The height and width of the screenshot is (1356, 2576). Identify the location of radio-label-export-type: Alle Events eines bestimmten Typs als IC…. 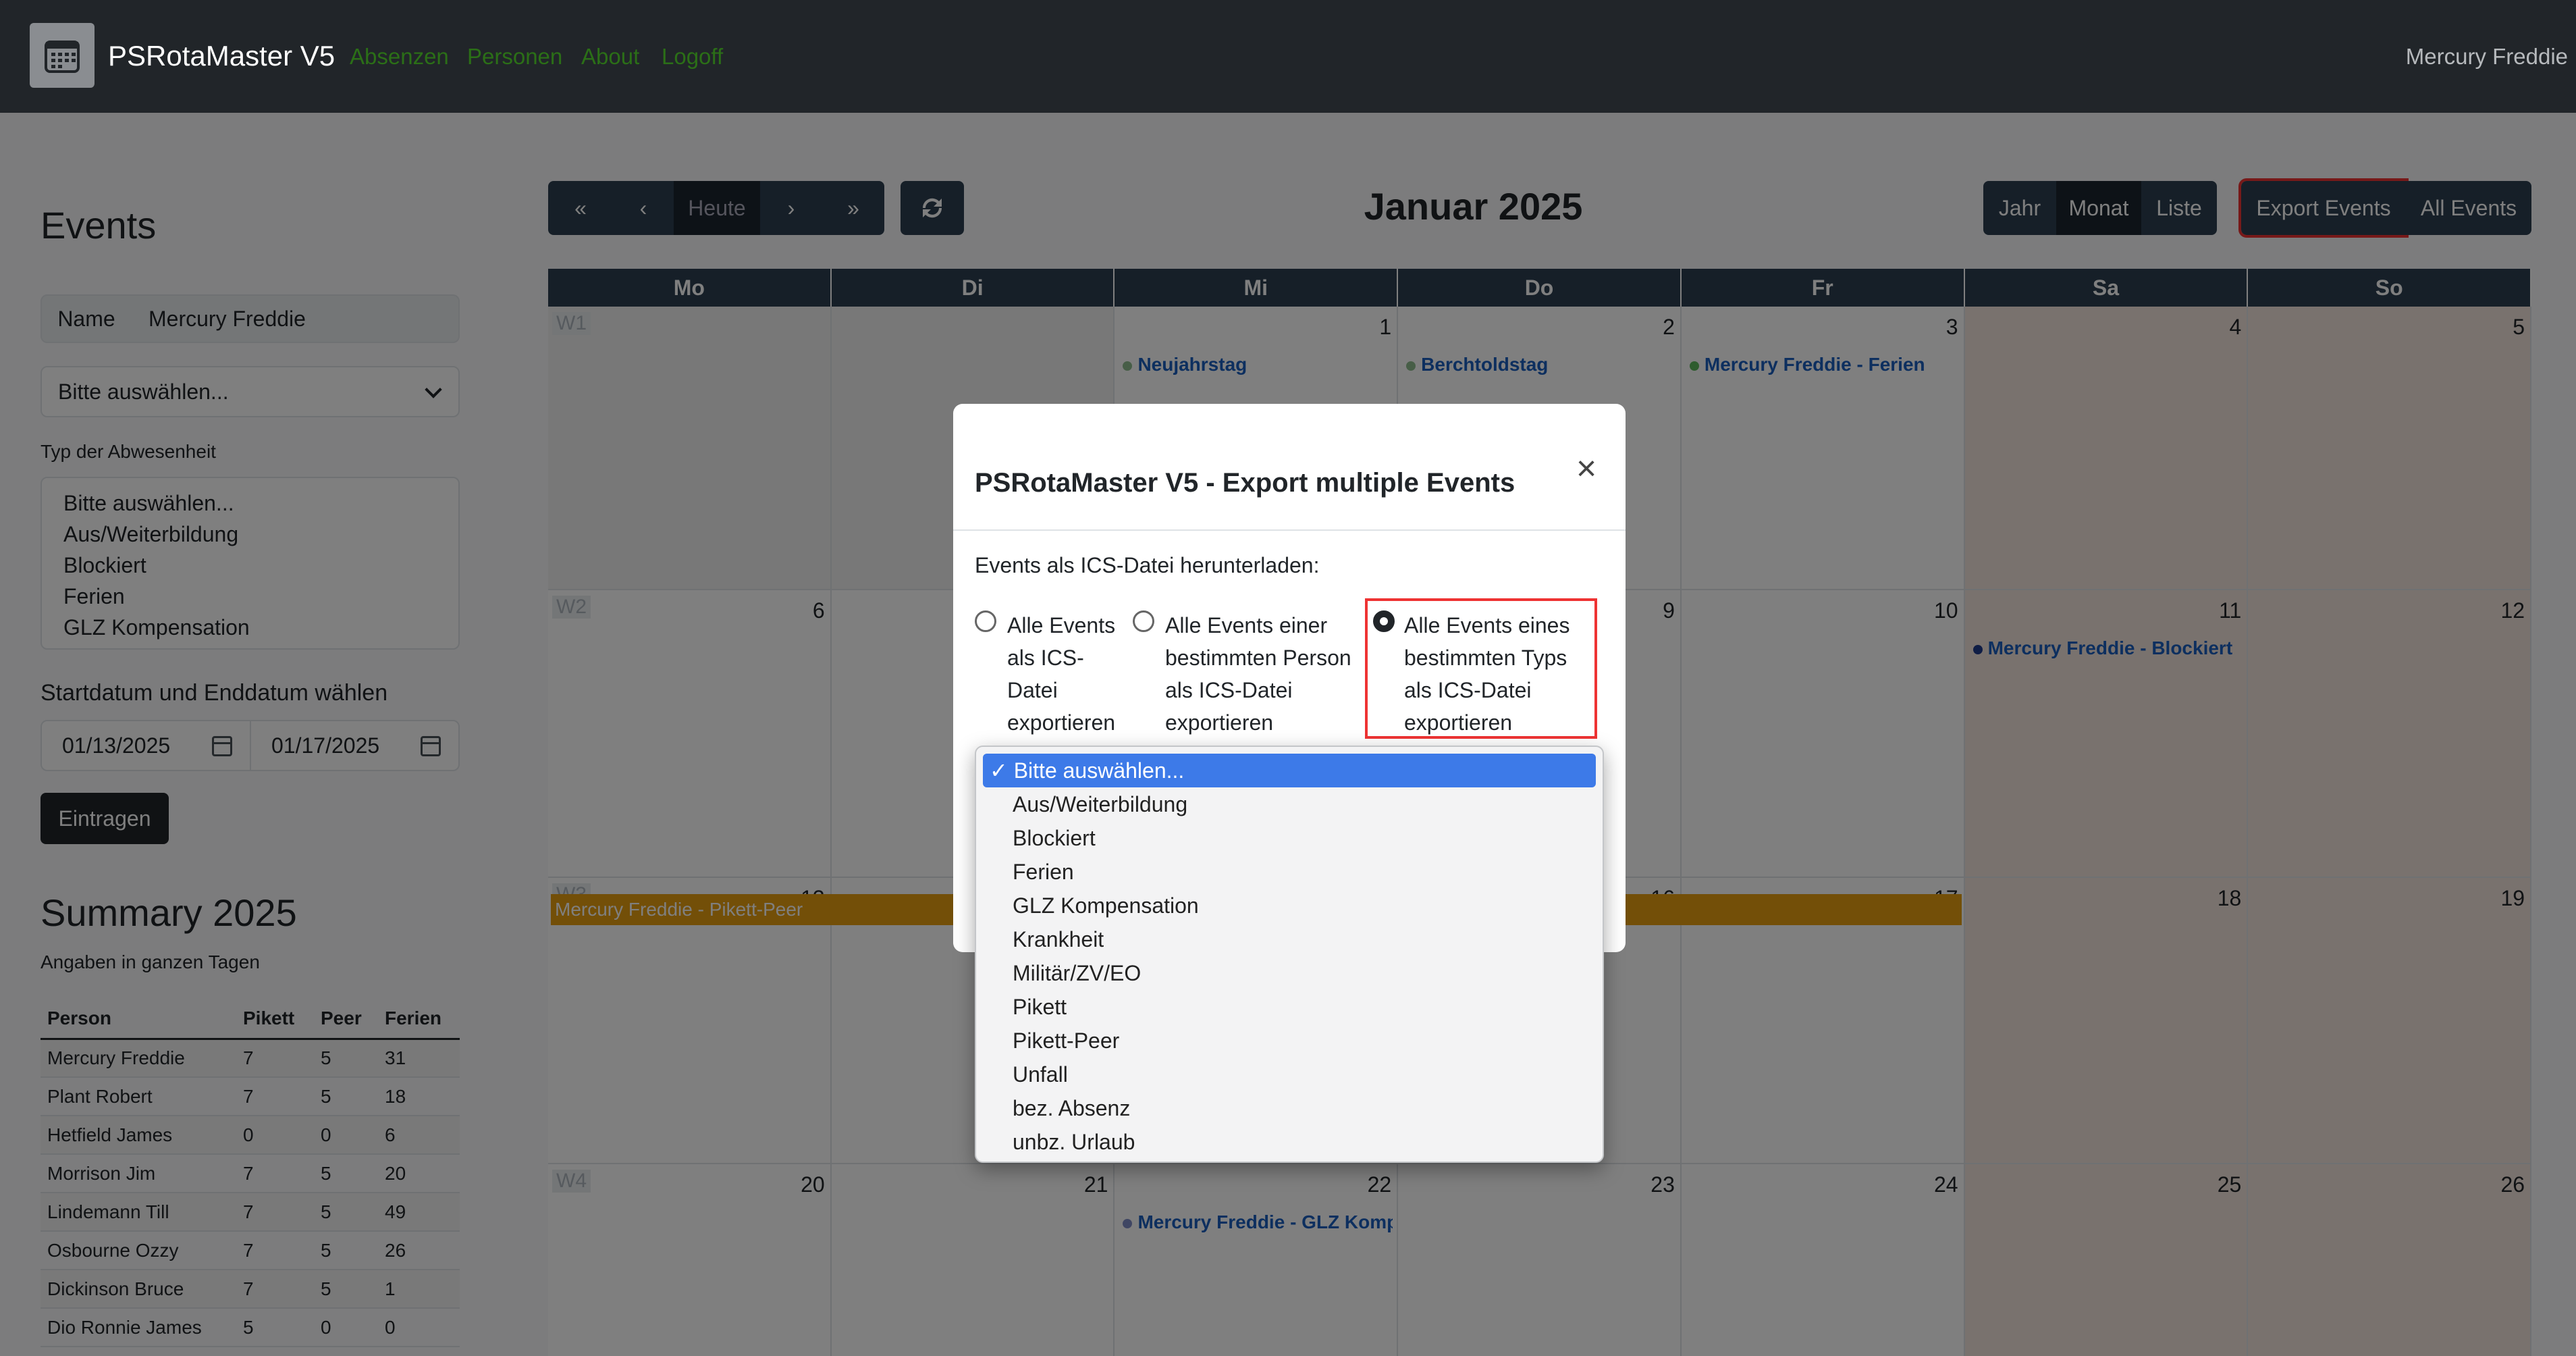
(1498, 674).